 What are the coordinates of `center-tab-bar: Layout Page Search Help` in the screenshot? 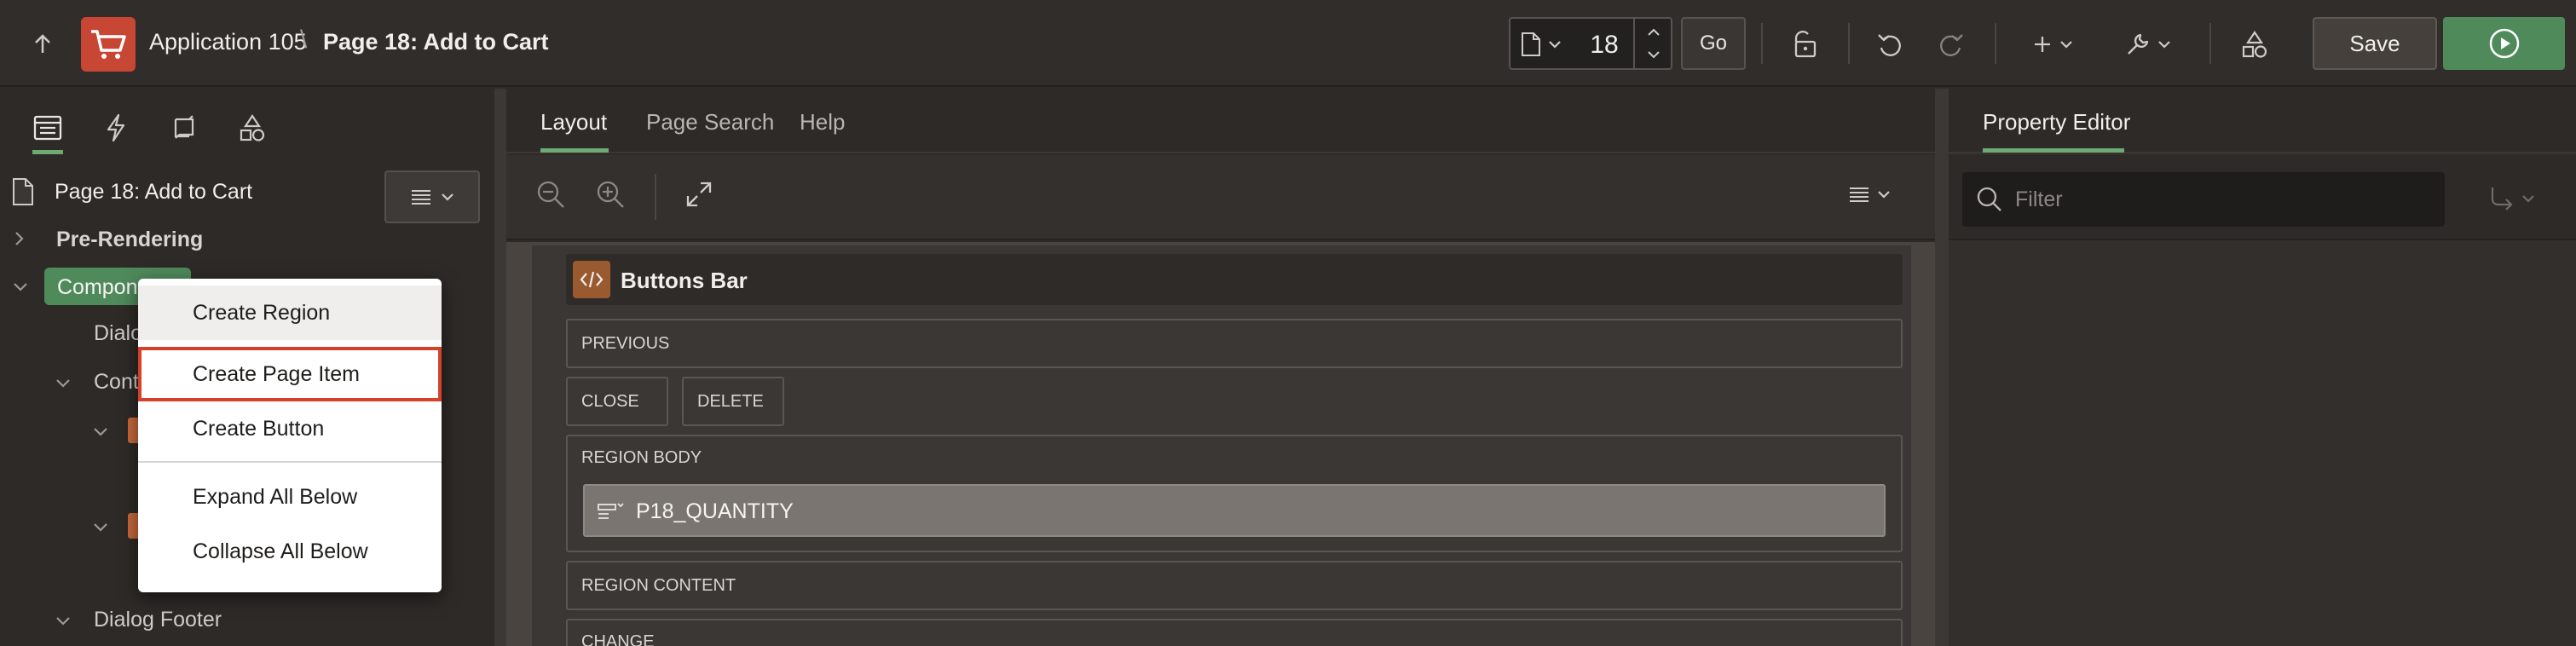 It's located at (1220, 121).